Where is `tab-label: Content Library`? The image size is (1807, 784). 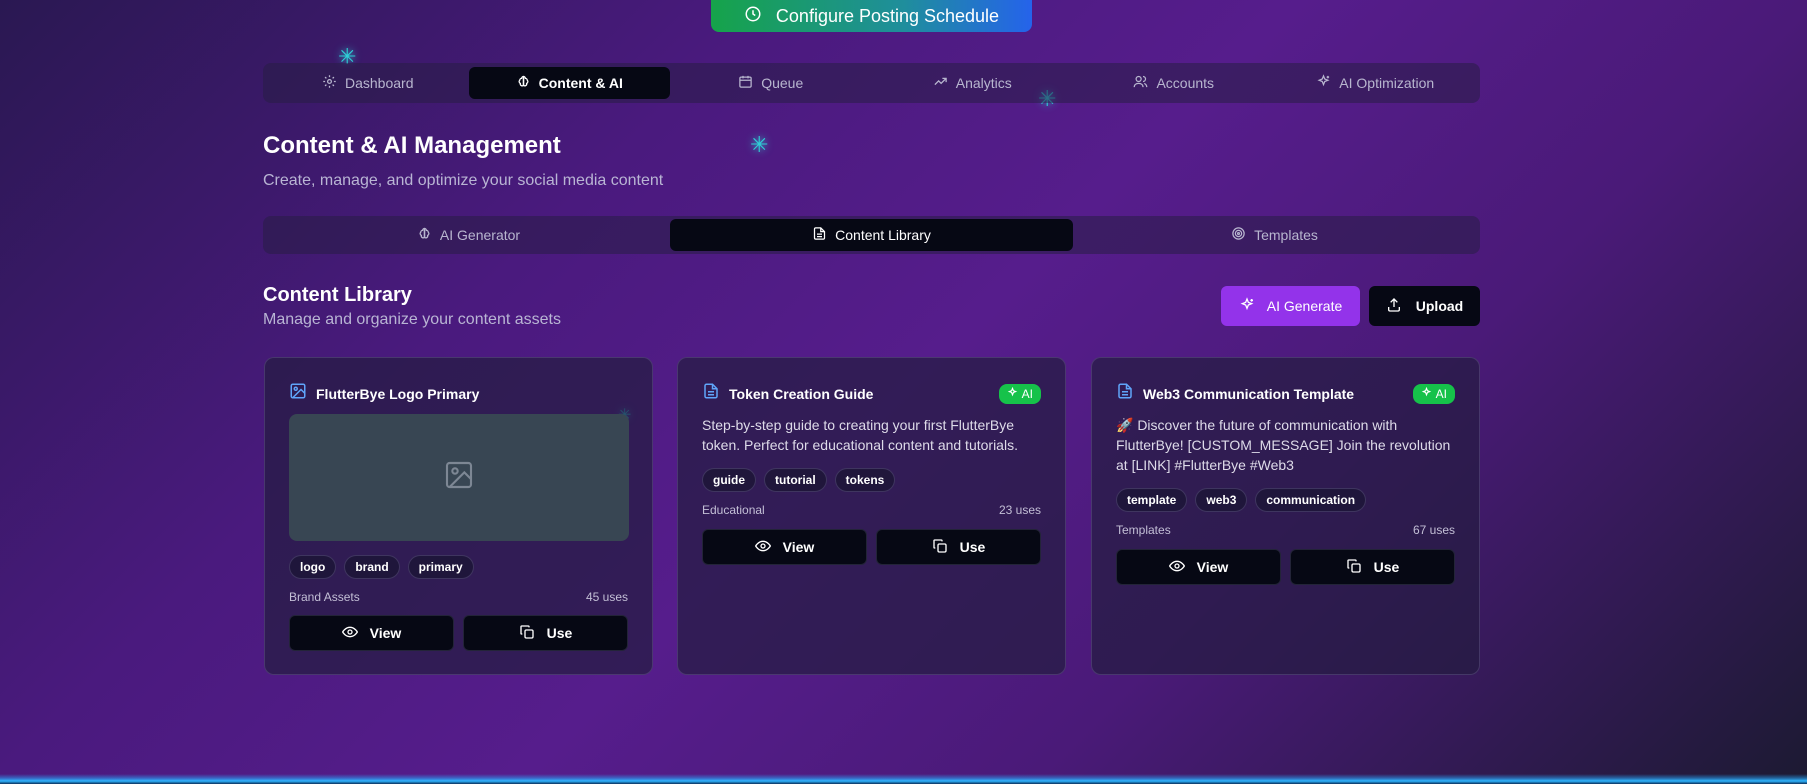 tab-label: Content Library is located at coordinates (883, 235).